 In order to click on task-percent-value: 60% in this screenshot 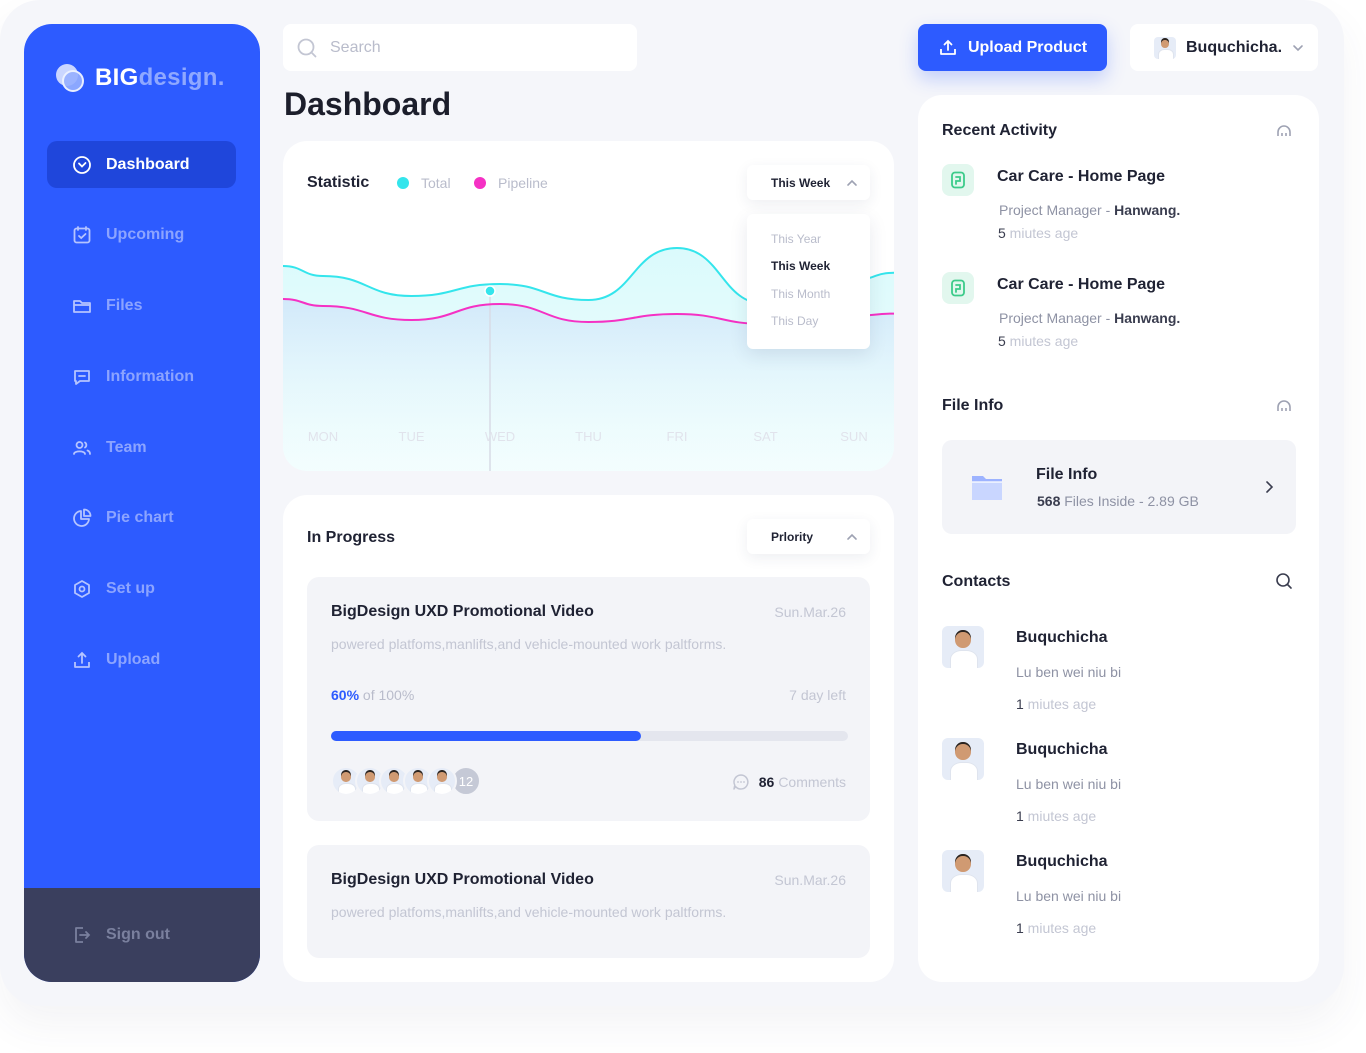, I will do `click(345, 695)`.